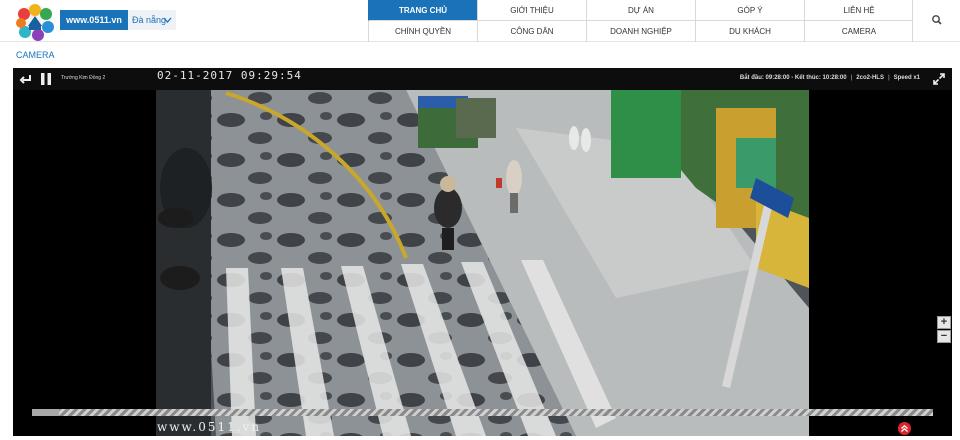 Image resolution: width=960 pixels, height=440 pixels. I want to click on nav-row-primary: TRANG CHỦ GIỚI THIỆU DỰ ÁN GÓP Ý LIÊN HỆ, so click(640, 10).